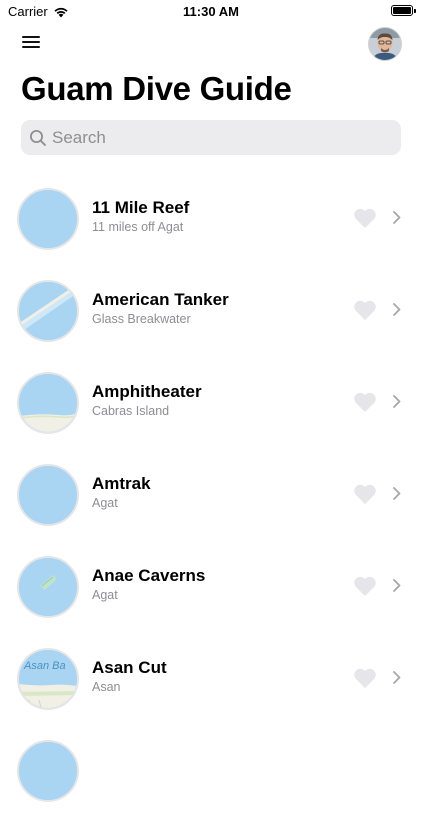 This screenshot has width=422, height=828. What do you see at coordinates (211, 508) in the screenshot?
I see `list-item: Amtrak Agat` at bounding box center [211, 508].